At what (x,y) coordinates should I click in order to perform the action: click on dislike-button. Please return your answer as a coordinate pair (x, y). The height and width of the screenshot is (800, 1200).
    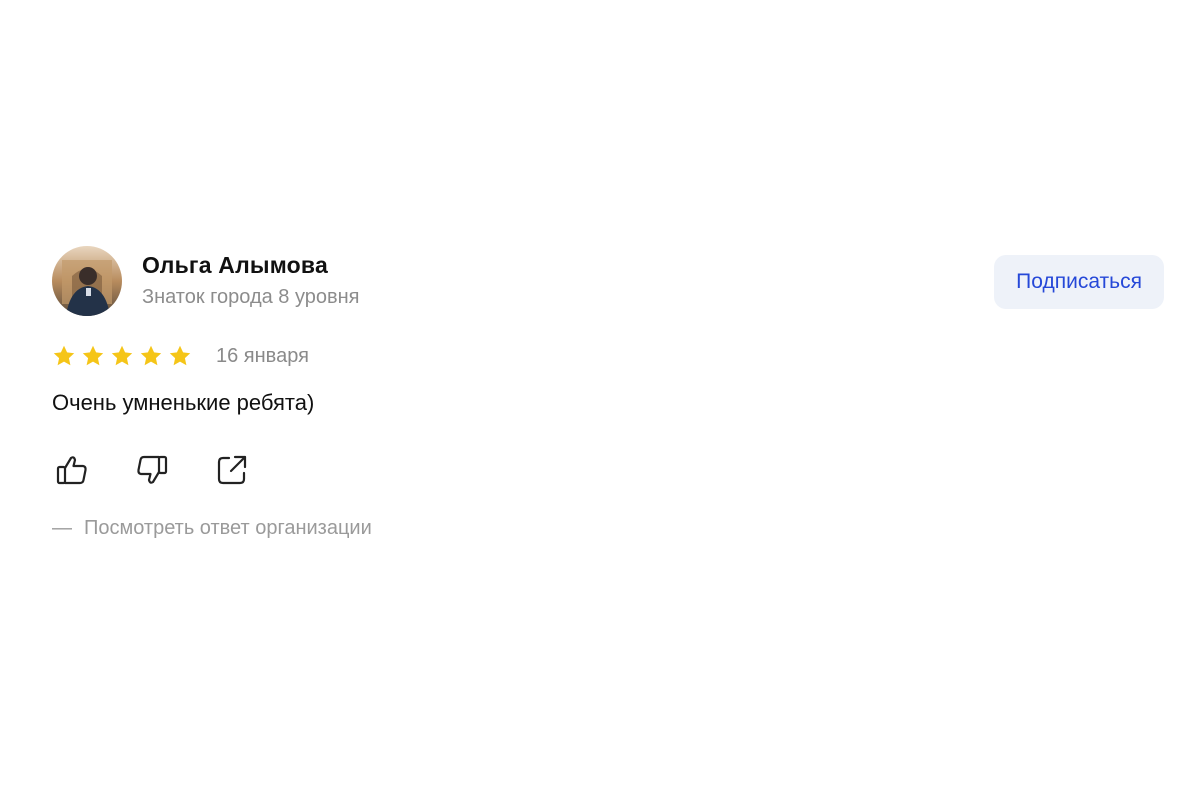
    Looking at the image, I should click on (152, 472).